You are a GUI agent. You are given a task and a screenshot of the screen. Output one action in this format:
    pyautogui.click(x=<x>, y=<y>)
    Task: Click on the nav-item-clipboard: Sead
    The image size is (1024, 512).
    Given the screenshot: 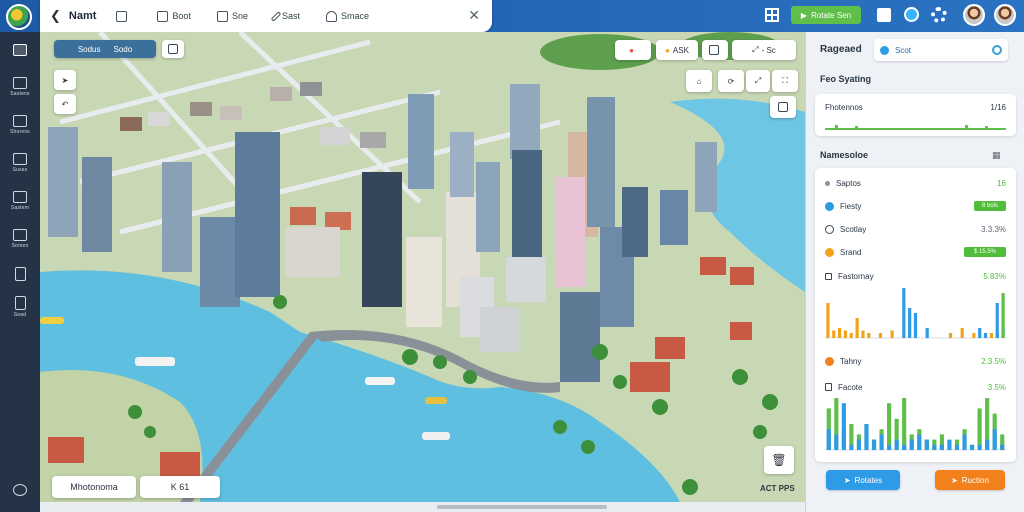 What is the action you would take?
    pyautogui.click(x=20, y=307)
    